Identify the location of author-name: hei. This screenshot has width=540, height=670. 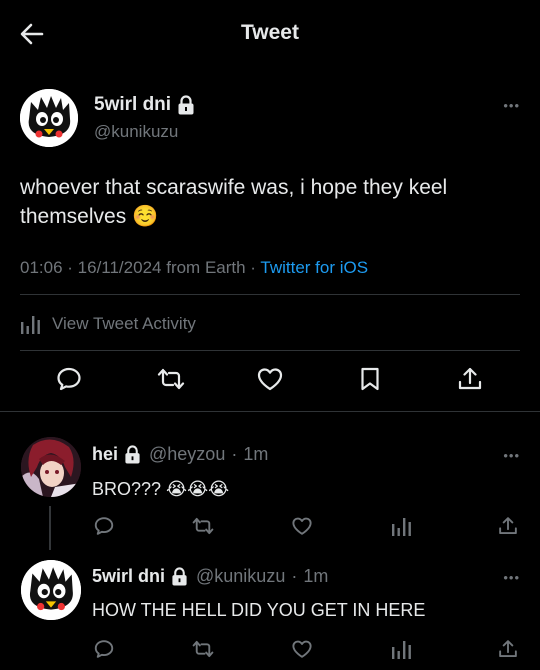
(105, 454).